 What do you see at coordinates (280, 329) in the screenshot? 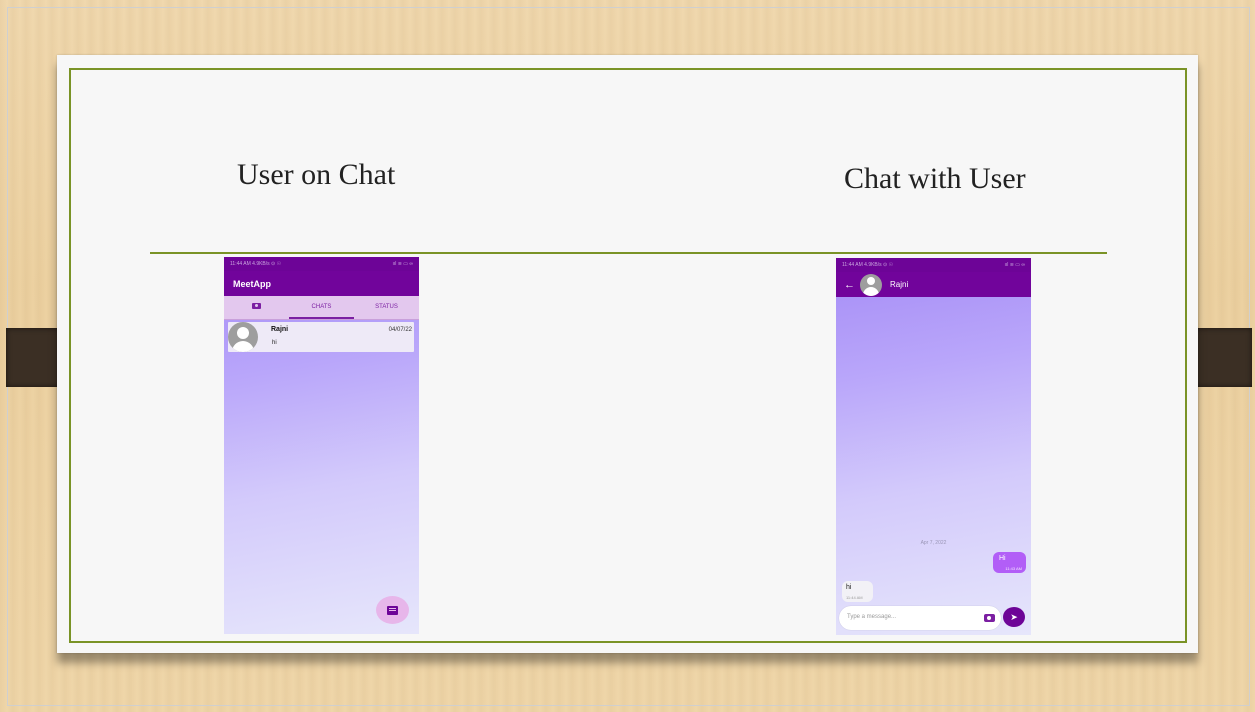
I see `chat-contact-name: Rajni` at bounding box center [280, 329].